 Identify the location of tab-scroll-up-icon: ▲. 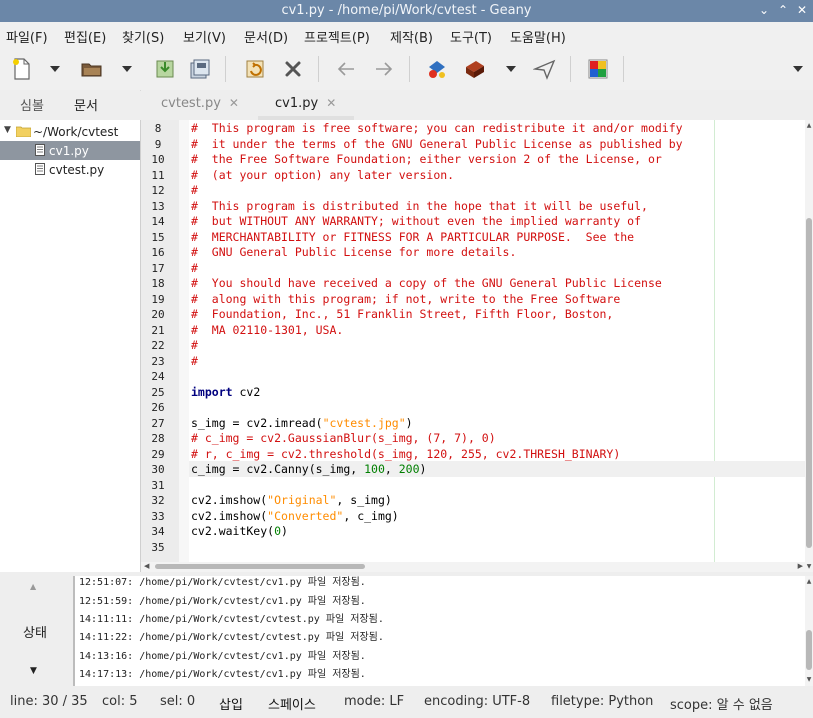
(33, 586).